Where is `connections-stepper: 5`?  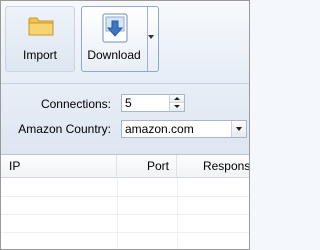
connections-stepper: 5 is located at coordinates (153, 103).